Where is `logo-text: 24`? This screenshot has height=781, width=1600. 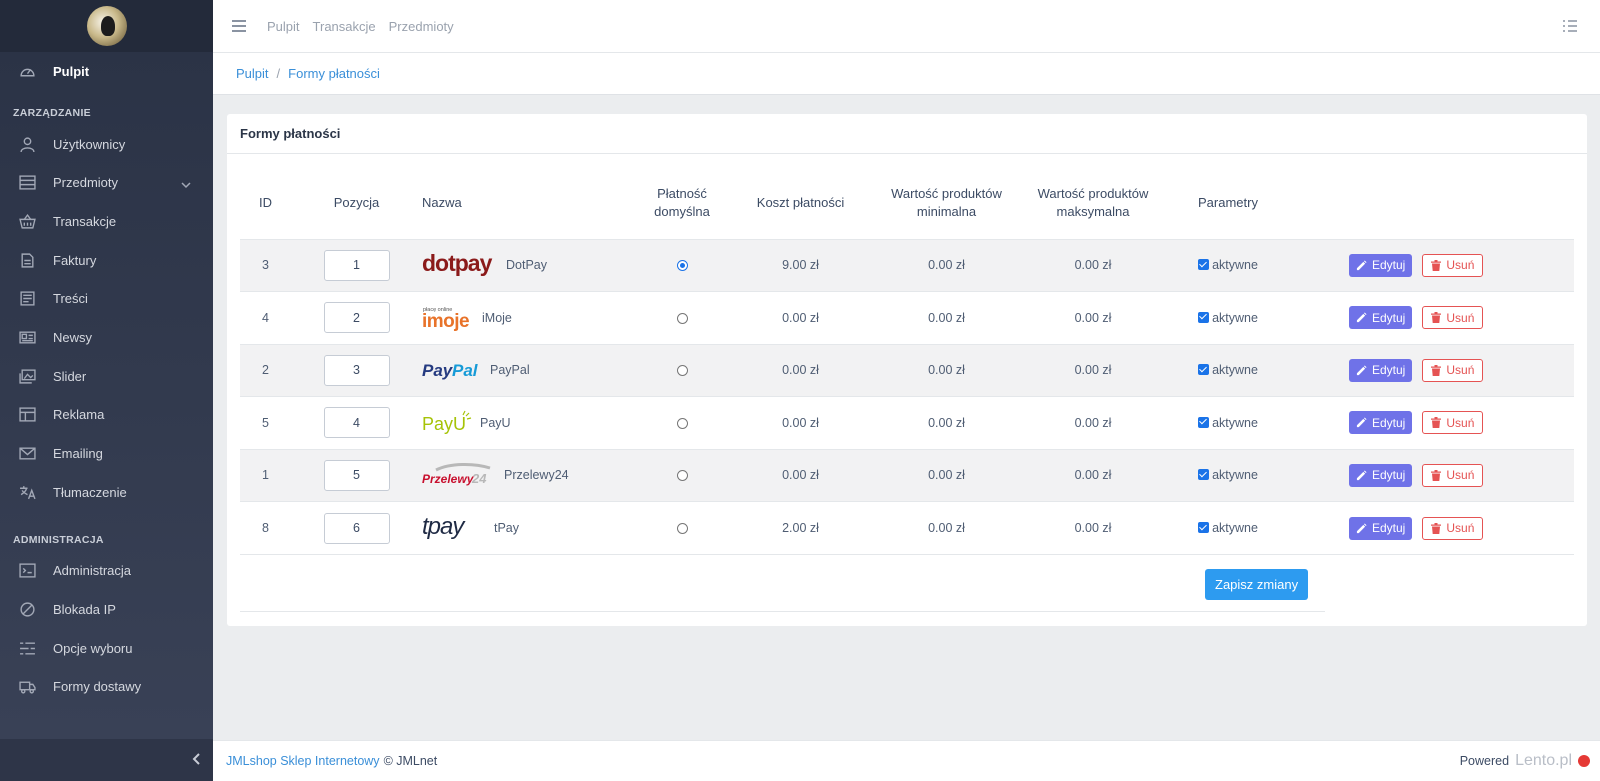
logo-text: 24 is located at coordinates (479, 478).